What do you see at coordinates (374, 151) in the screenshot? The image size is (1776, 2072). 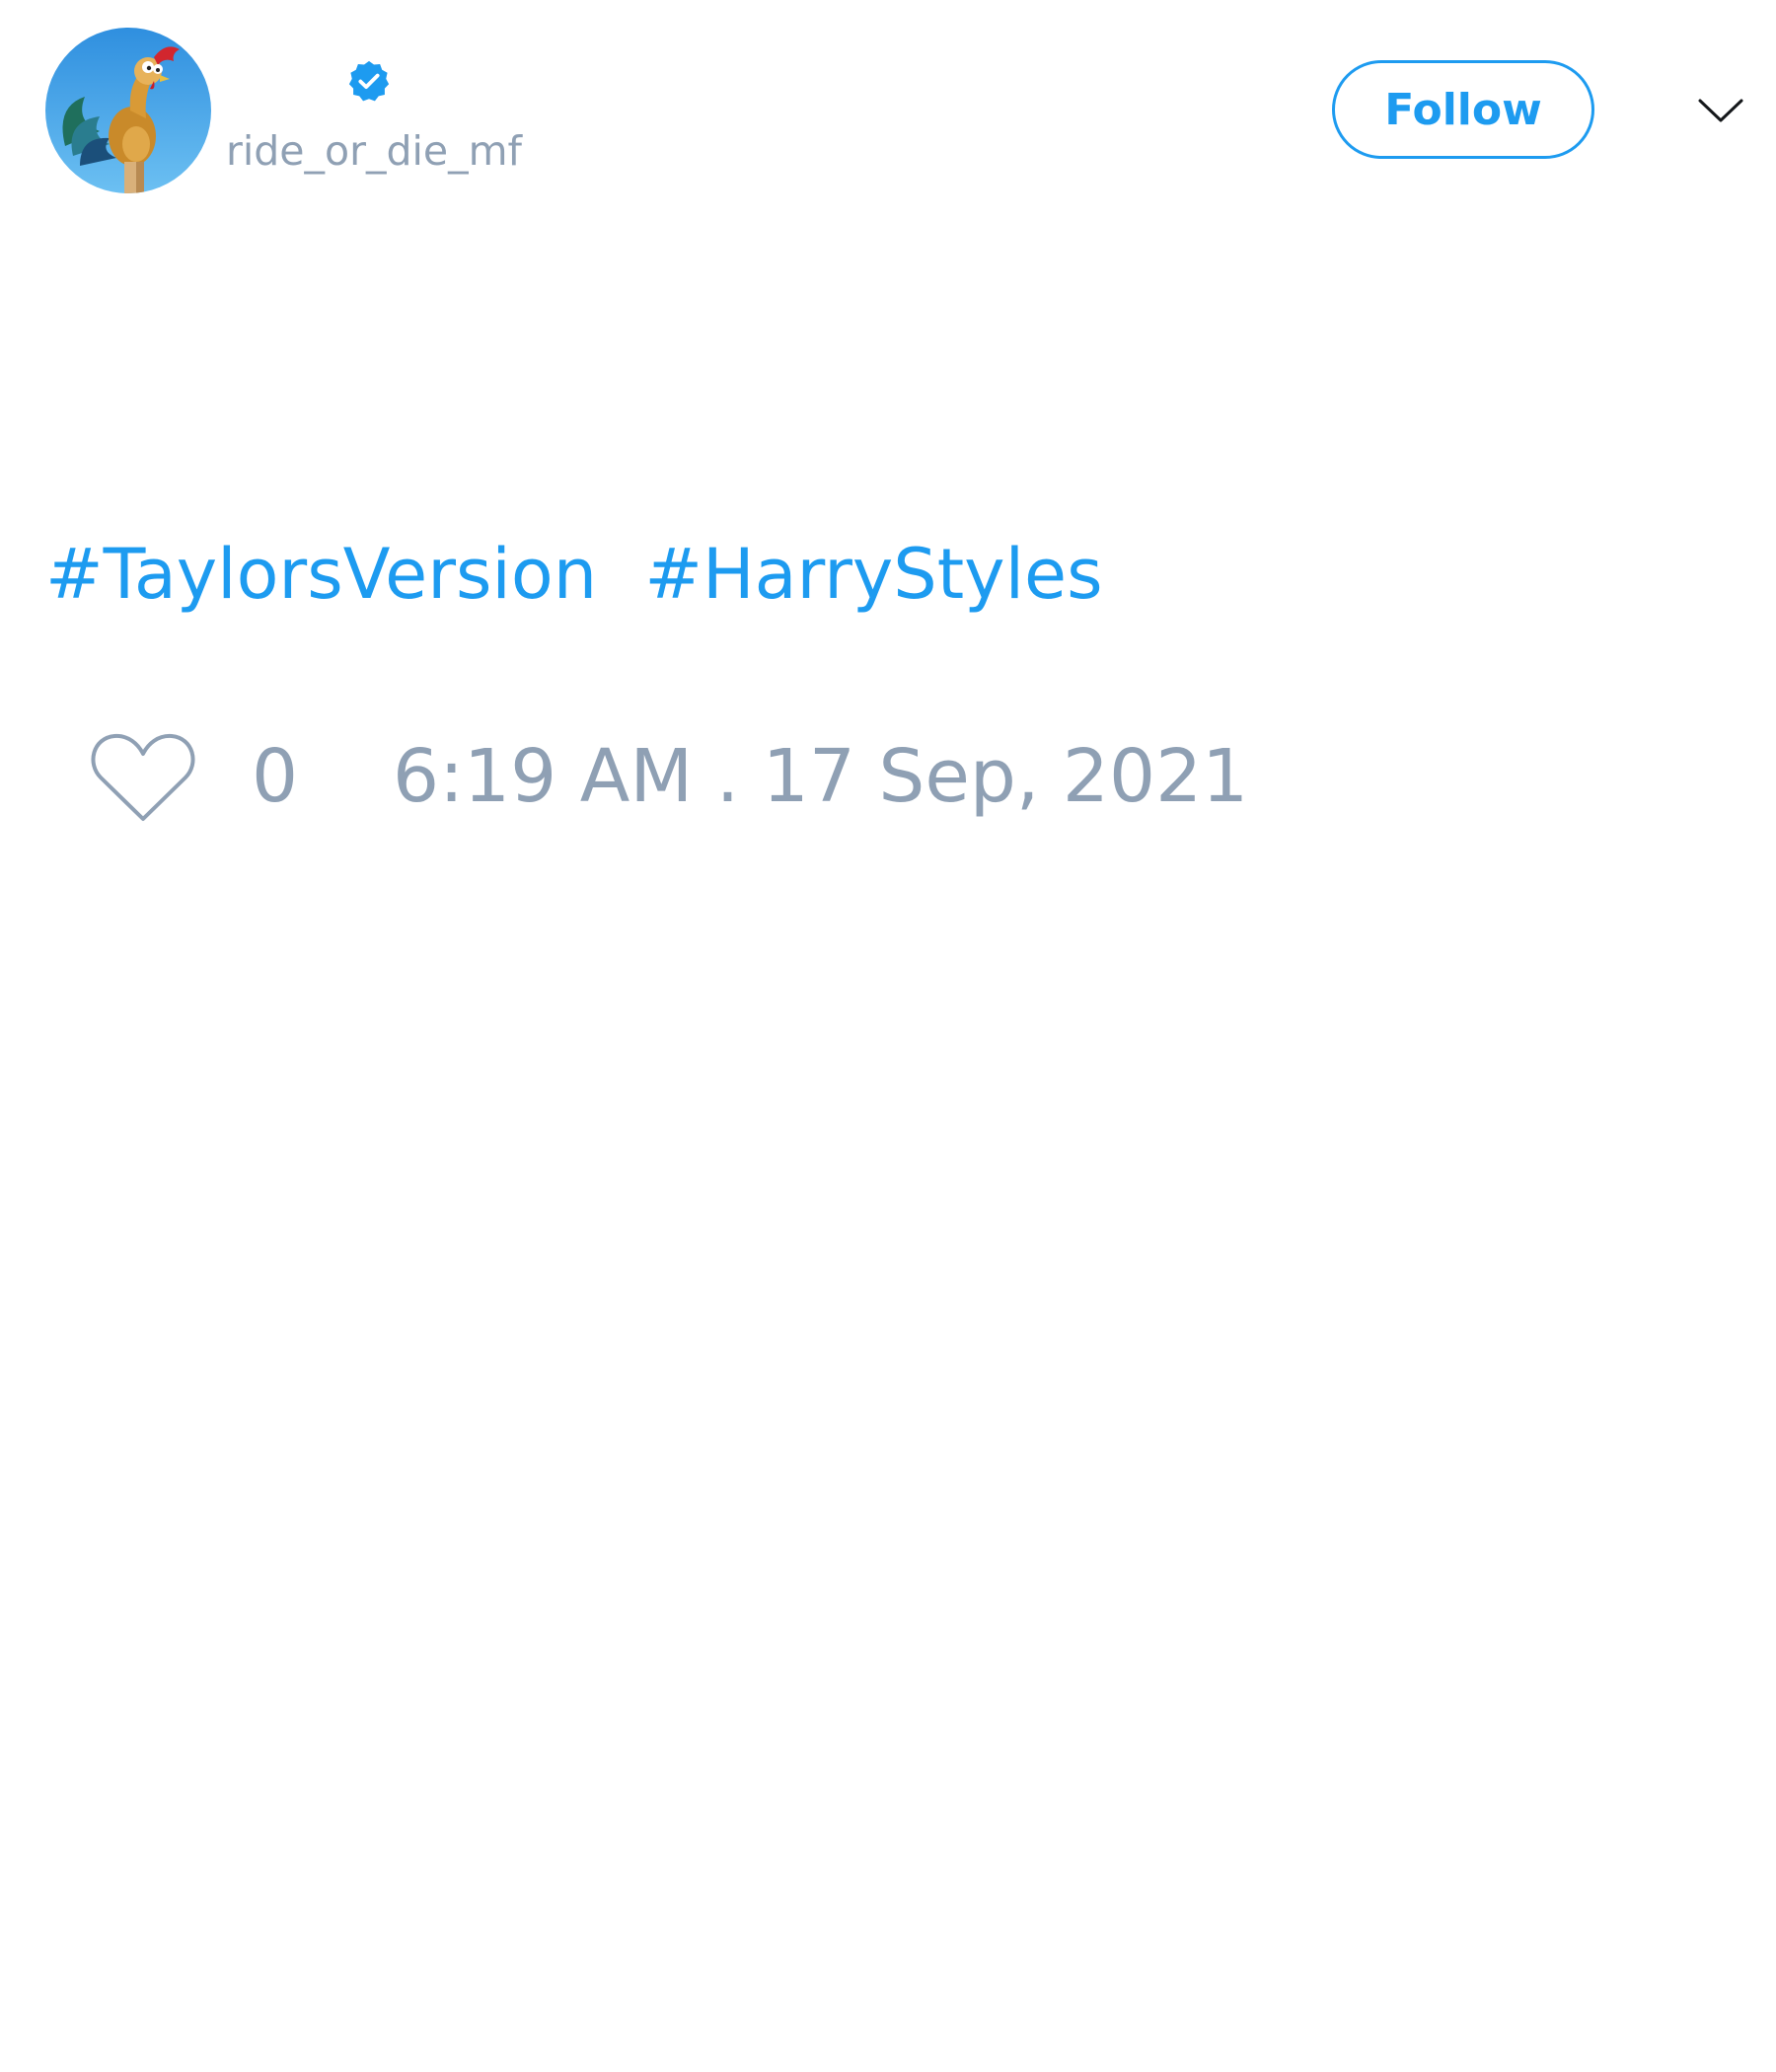 I see `author-handle: ride_or_die_mf` at bounding box center [374, 151].